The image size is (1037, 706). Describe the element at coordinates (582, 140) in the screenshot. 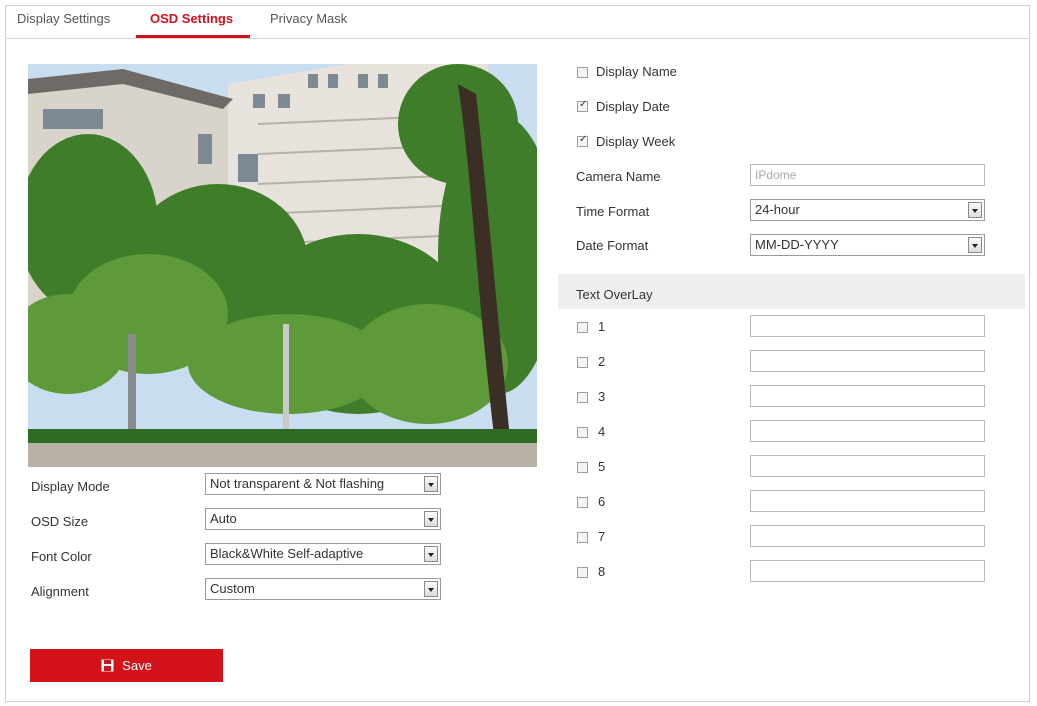

I see `display-week-checkbox` at that location.